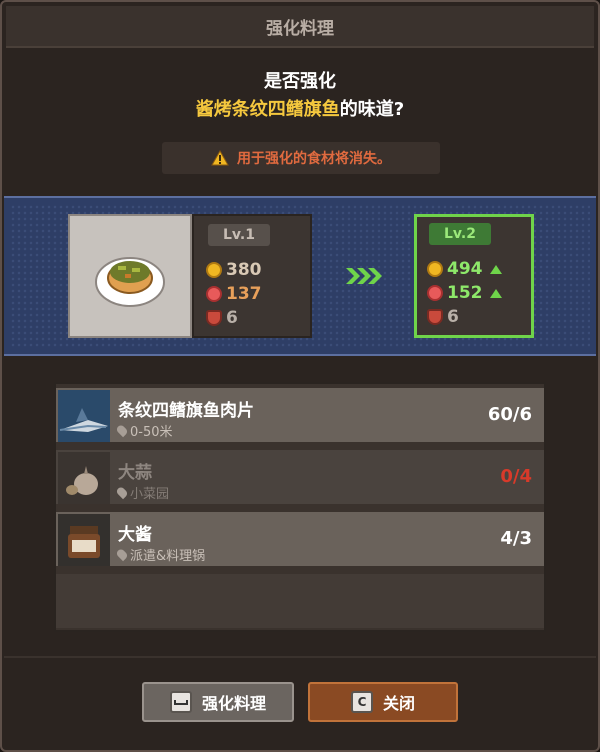 This screenshot has height=752, width=600. I want to click on c-key-icon: C, so click(361, 702).